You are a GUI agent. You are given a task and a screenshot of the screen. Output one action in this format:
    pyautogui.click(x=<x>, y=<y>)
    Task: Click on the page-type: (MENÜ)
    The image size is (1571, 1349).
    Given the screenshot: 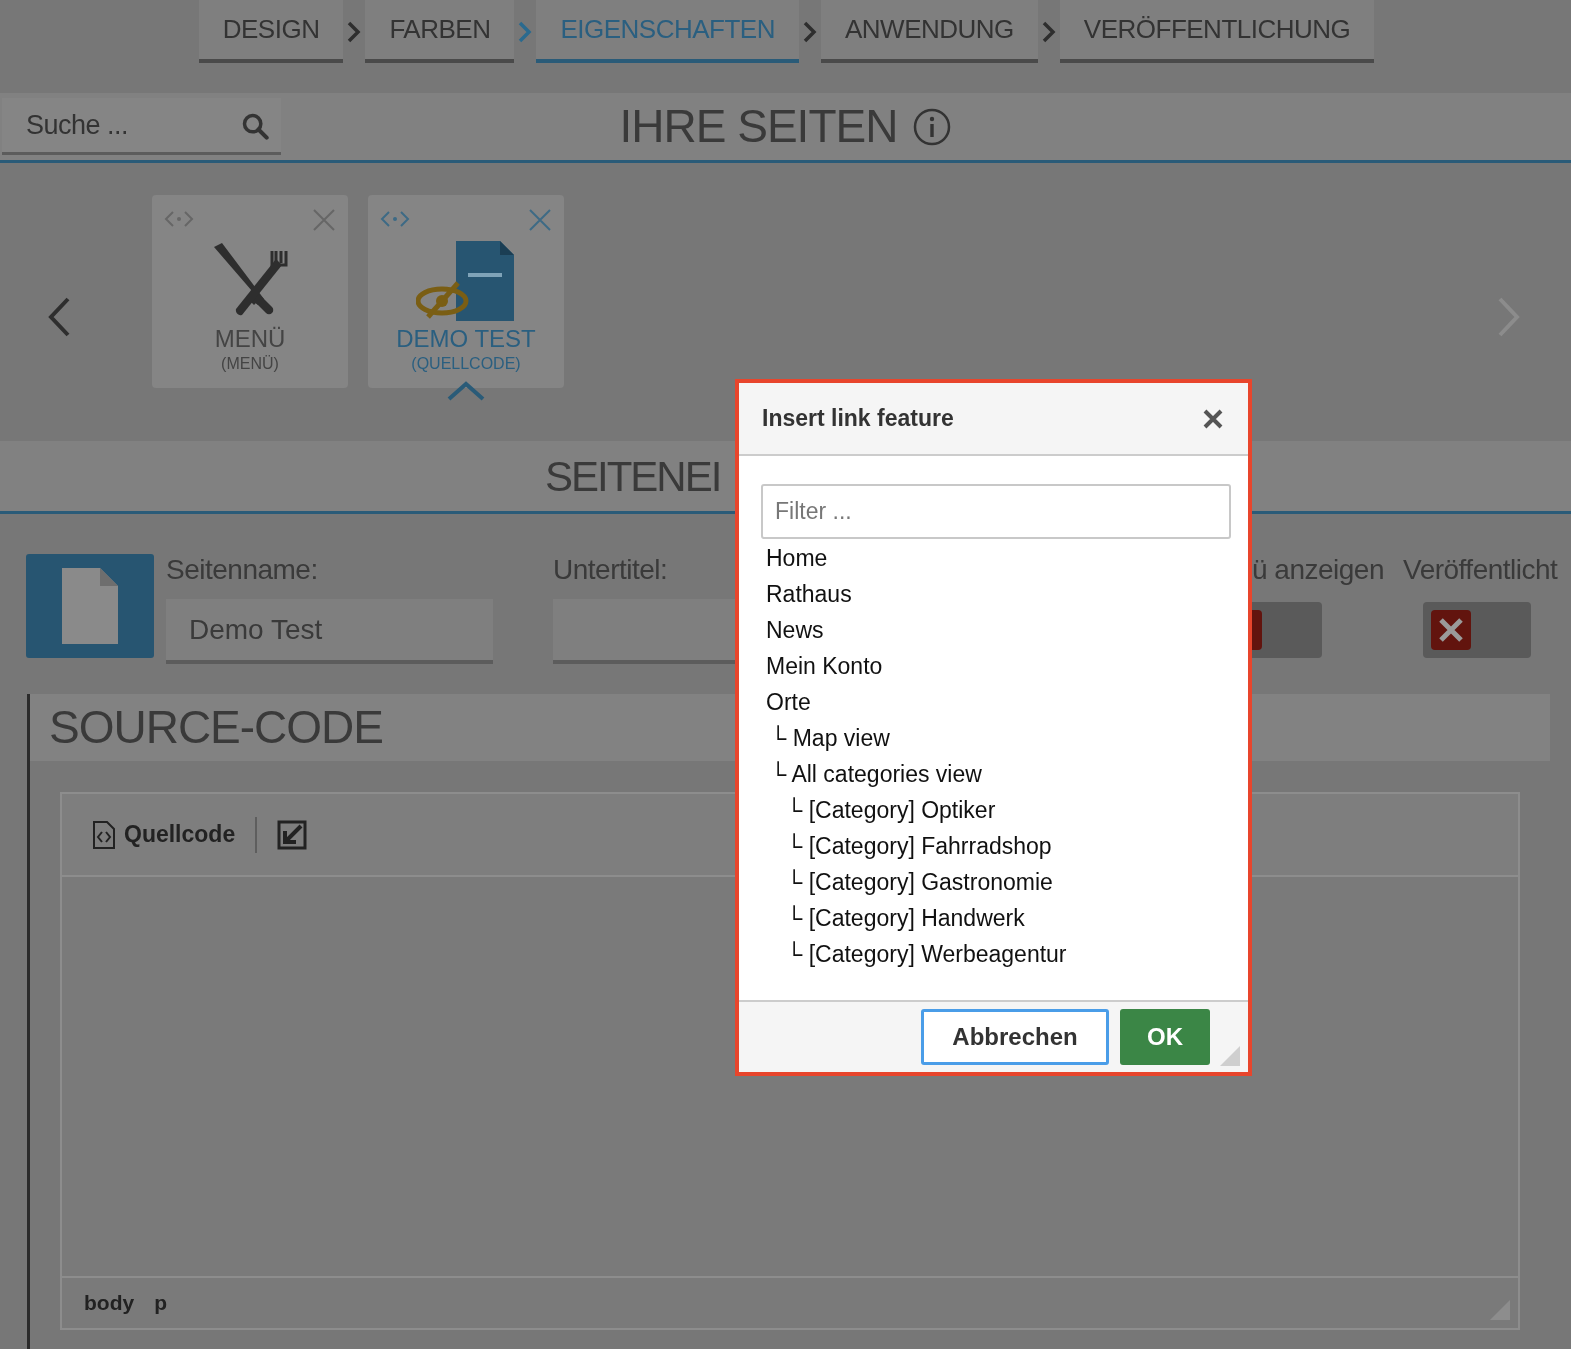 What is the action you would take?
    pyautogui.click(x=250, y=364)
    